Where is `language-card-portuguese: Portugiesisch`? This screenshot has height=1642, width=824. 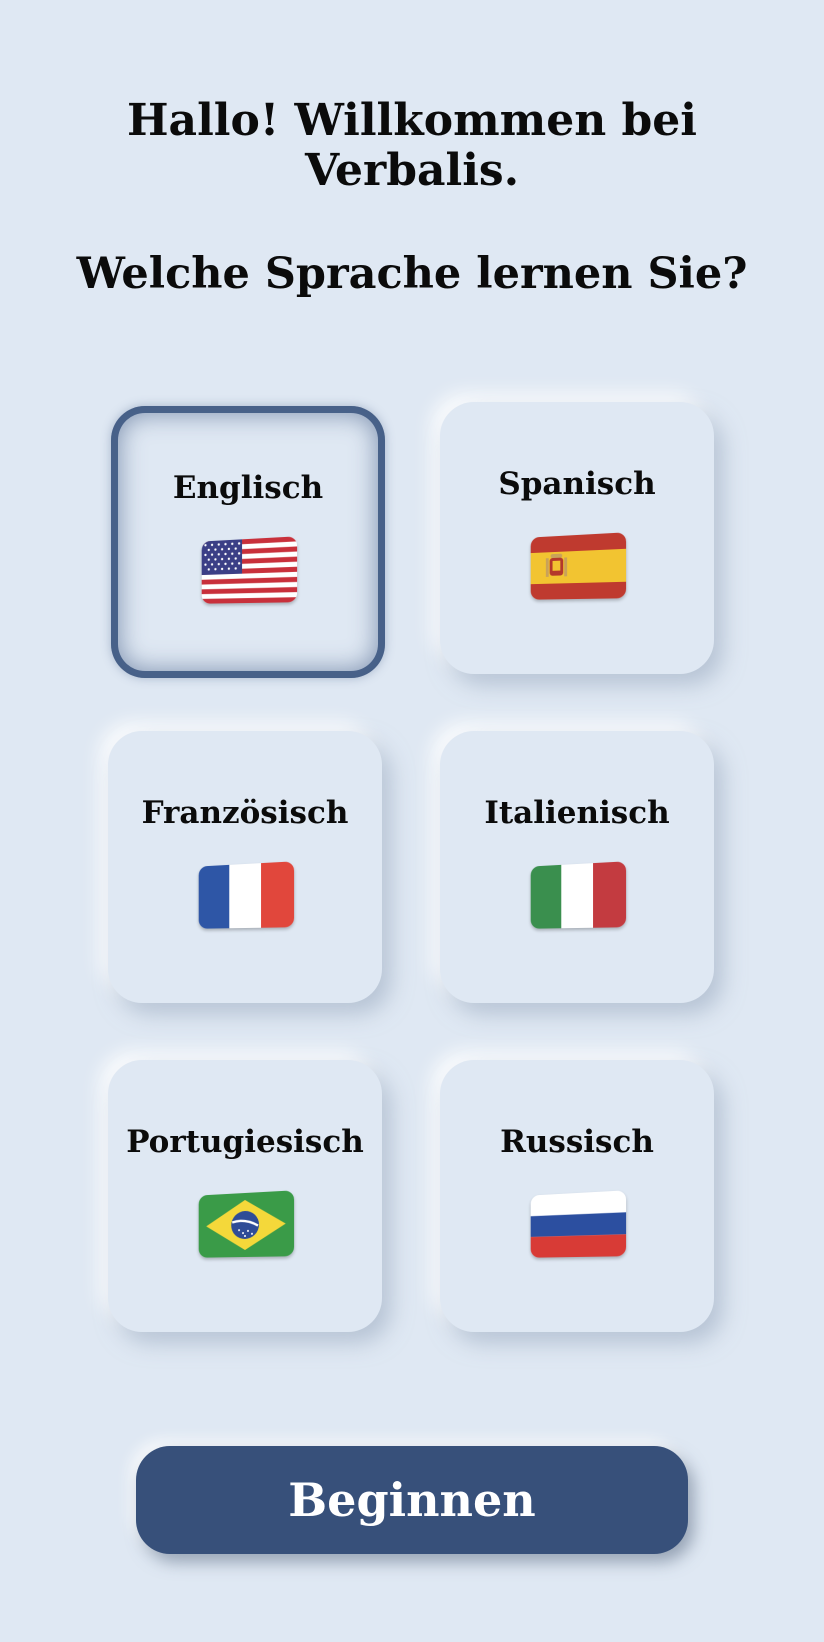
language-card-portuguese: Portugiesisch is located at coordinates (245, 1196).